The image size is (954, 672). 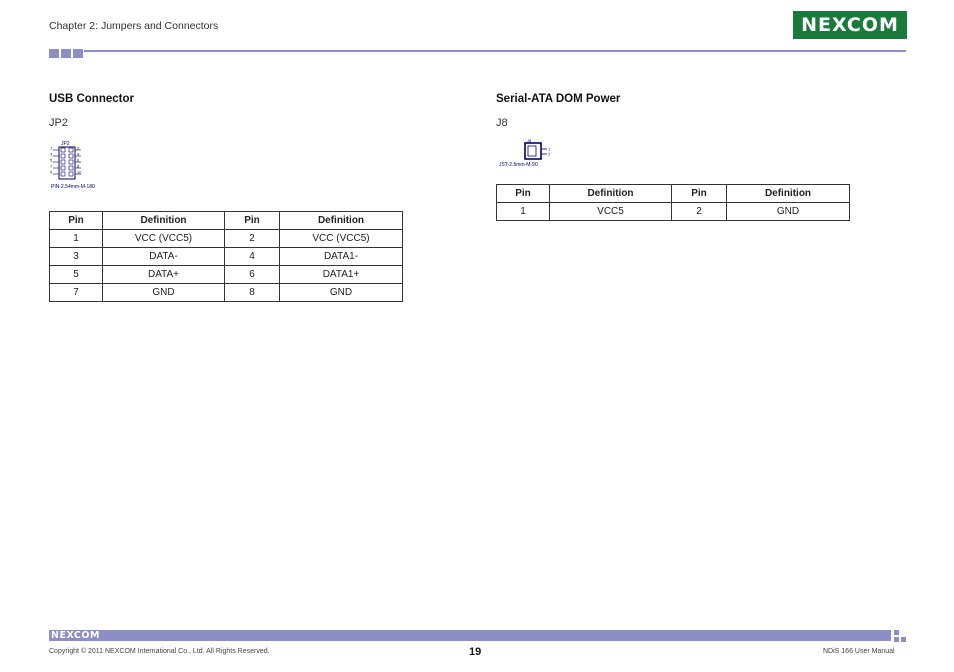 I want to click on sata-diagram-pin-label: 2, so click(x=549, y=154).